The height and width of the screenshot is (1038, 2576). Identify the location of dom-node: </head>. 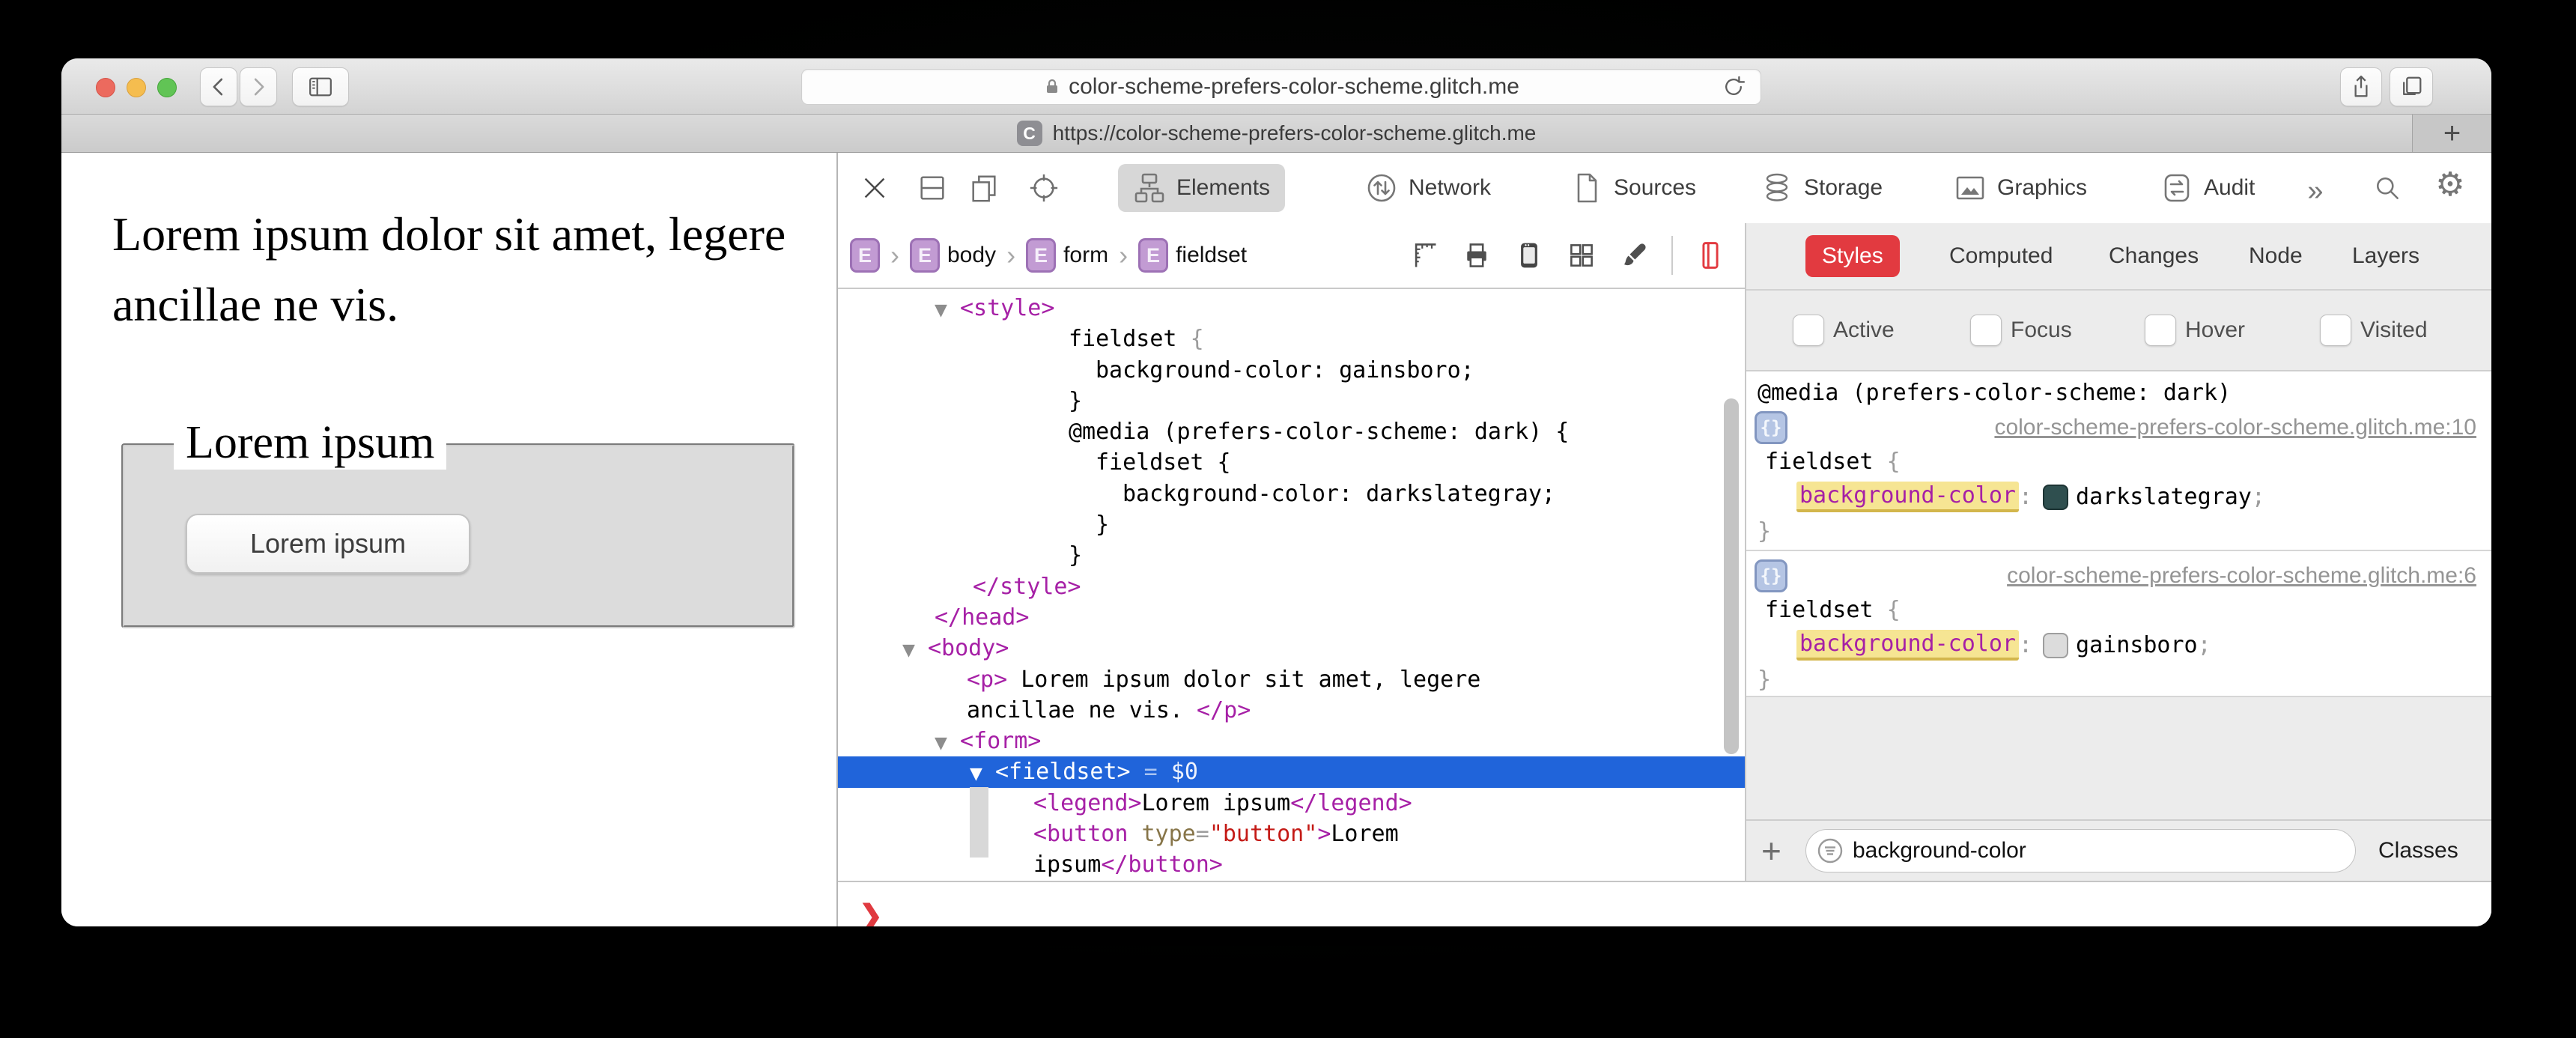
(1291, 617).